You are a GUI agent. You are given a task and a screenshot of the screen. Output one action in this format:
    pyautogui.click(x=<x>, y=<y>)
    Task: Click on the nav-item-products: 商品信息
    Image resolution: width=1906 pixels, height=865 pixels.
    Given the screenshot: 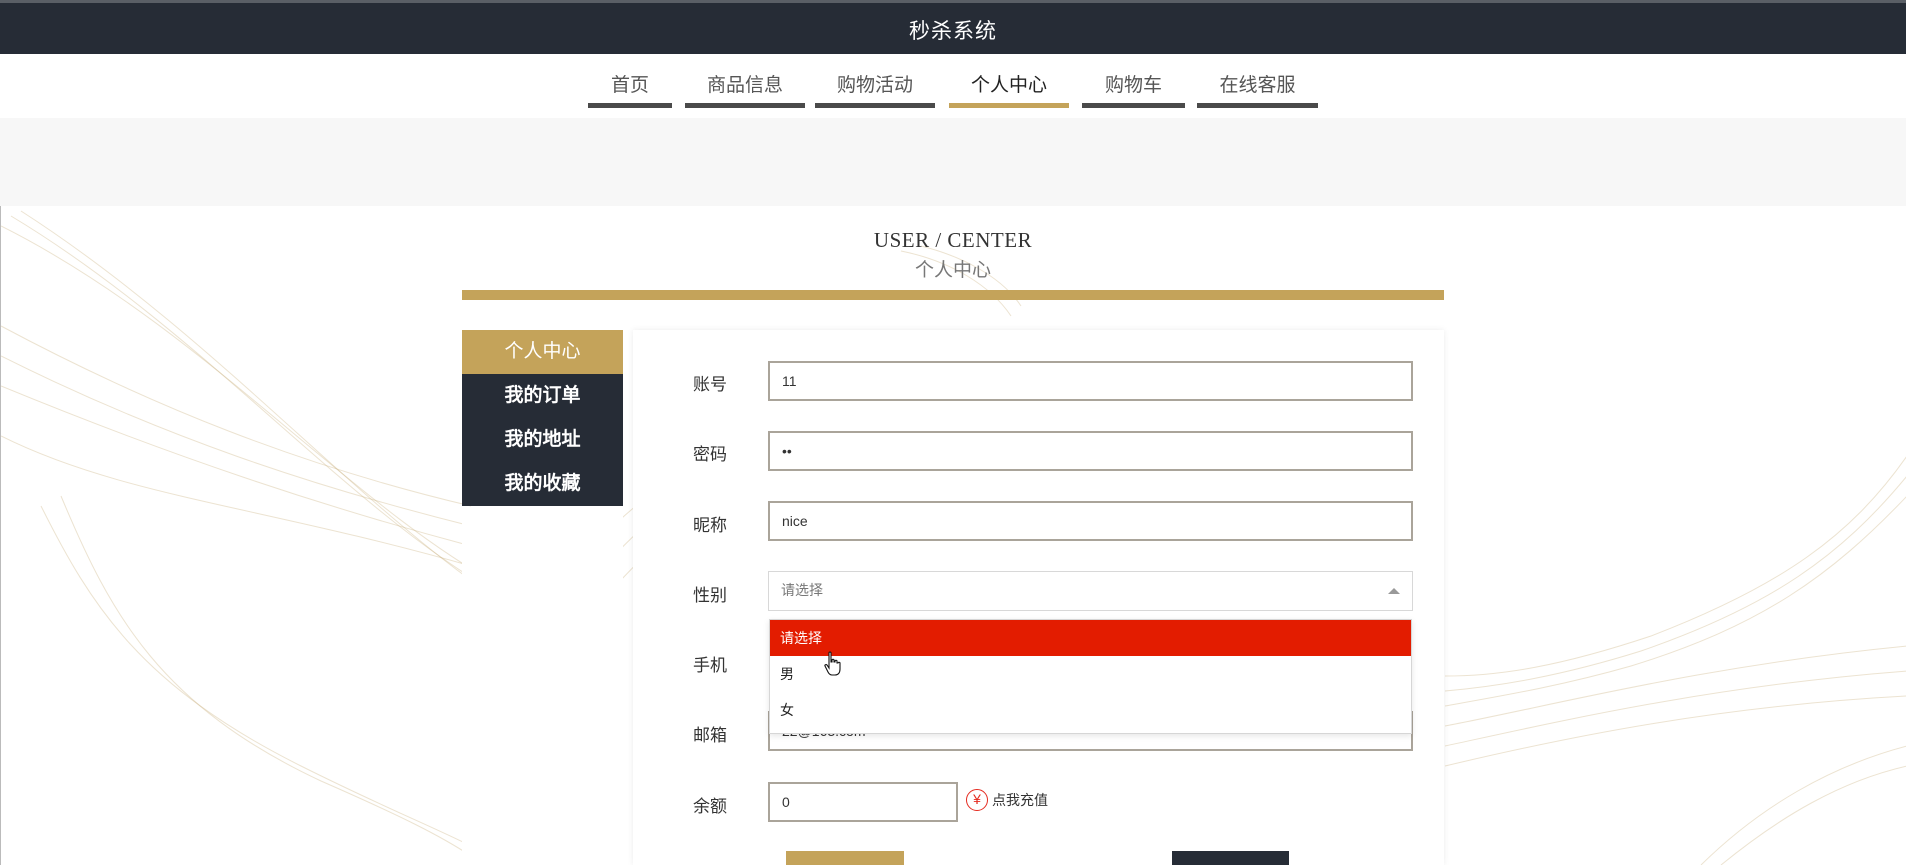 What is the action you would take?
    pyautogui.click(x=745, y=88)
    